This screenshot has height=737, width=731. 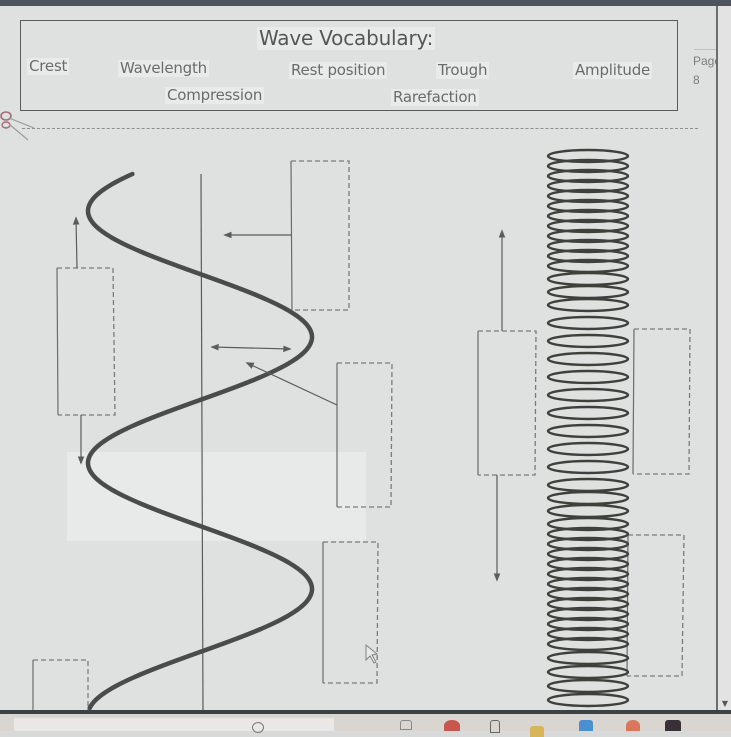 I want to click on amplitude-pointer-arrow, so click(x=291, y=384).